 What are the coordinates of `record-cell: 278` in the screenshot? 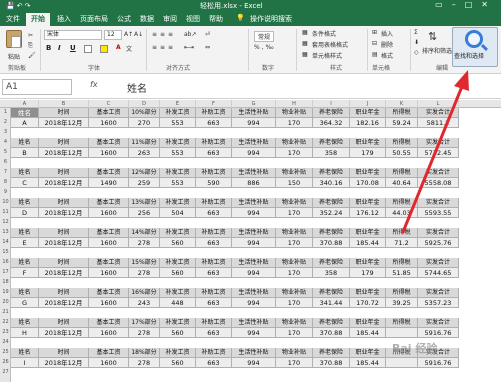 It's located at (144, 273).